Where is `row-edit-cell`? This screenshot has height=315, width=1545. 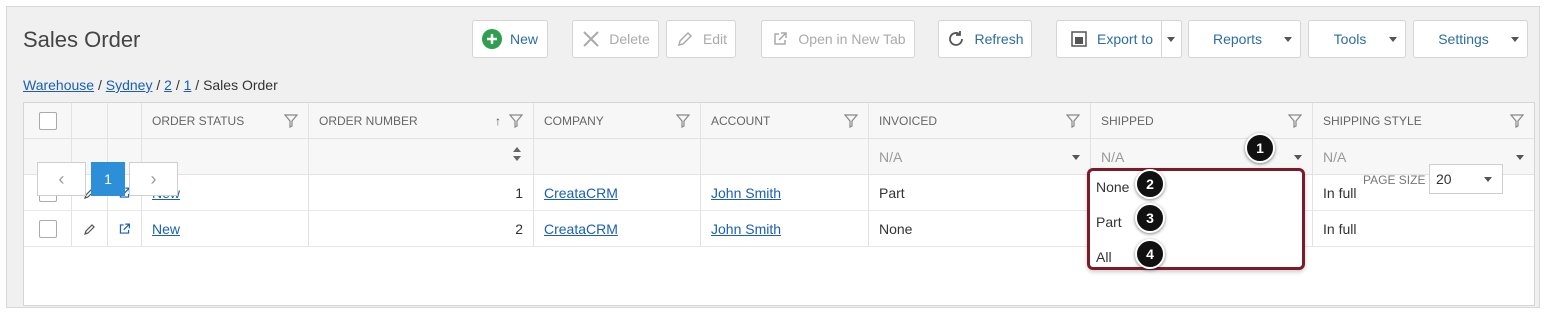
row-edit-cell is located at coordinates (90, 228).